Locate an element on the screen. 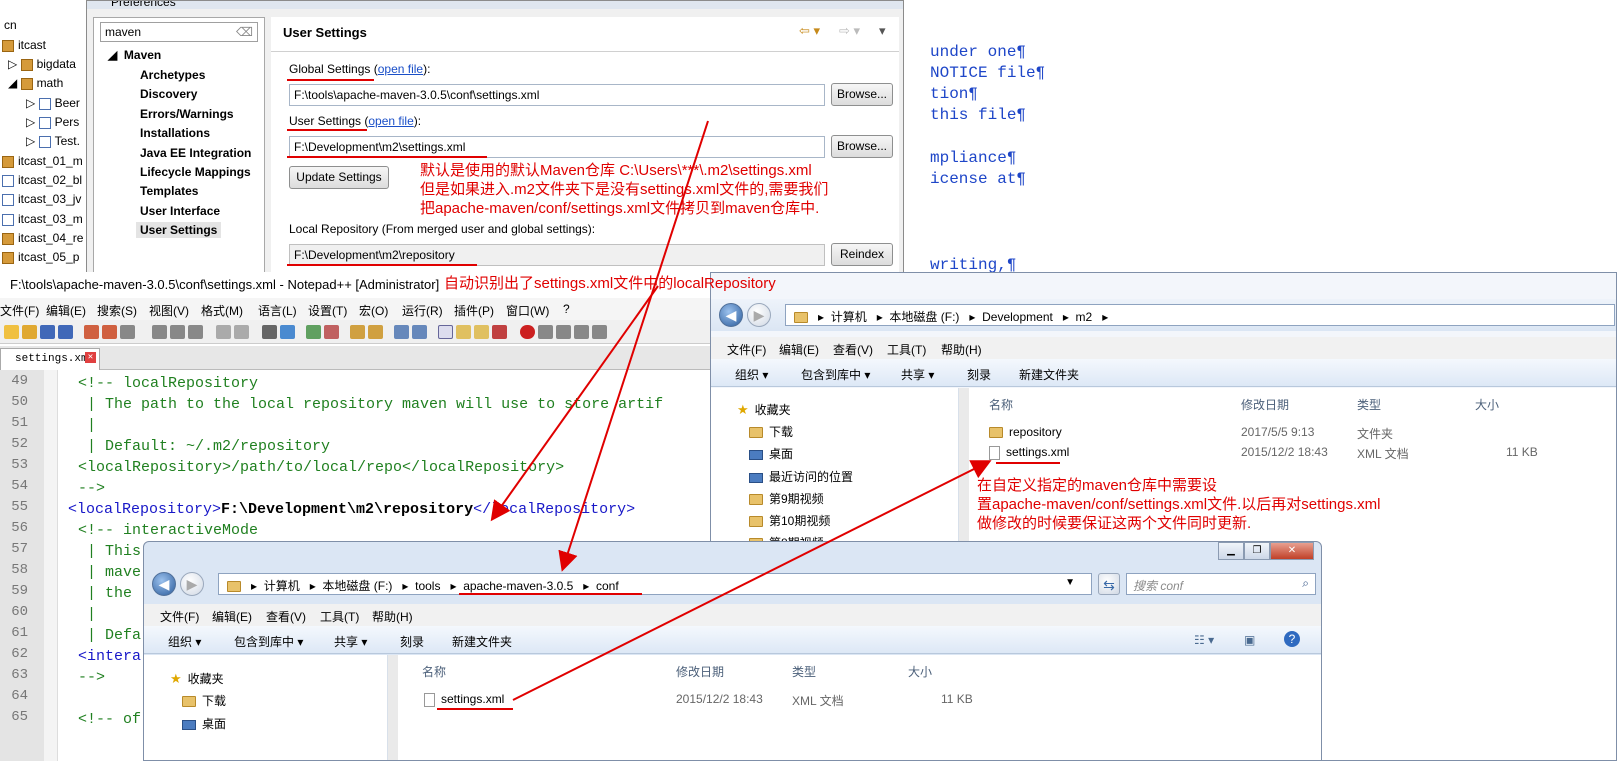 The image size is (1617, 761). arrow-to-conf is located at coordinates (633, 346).